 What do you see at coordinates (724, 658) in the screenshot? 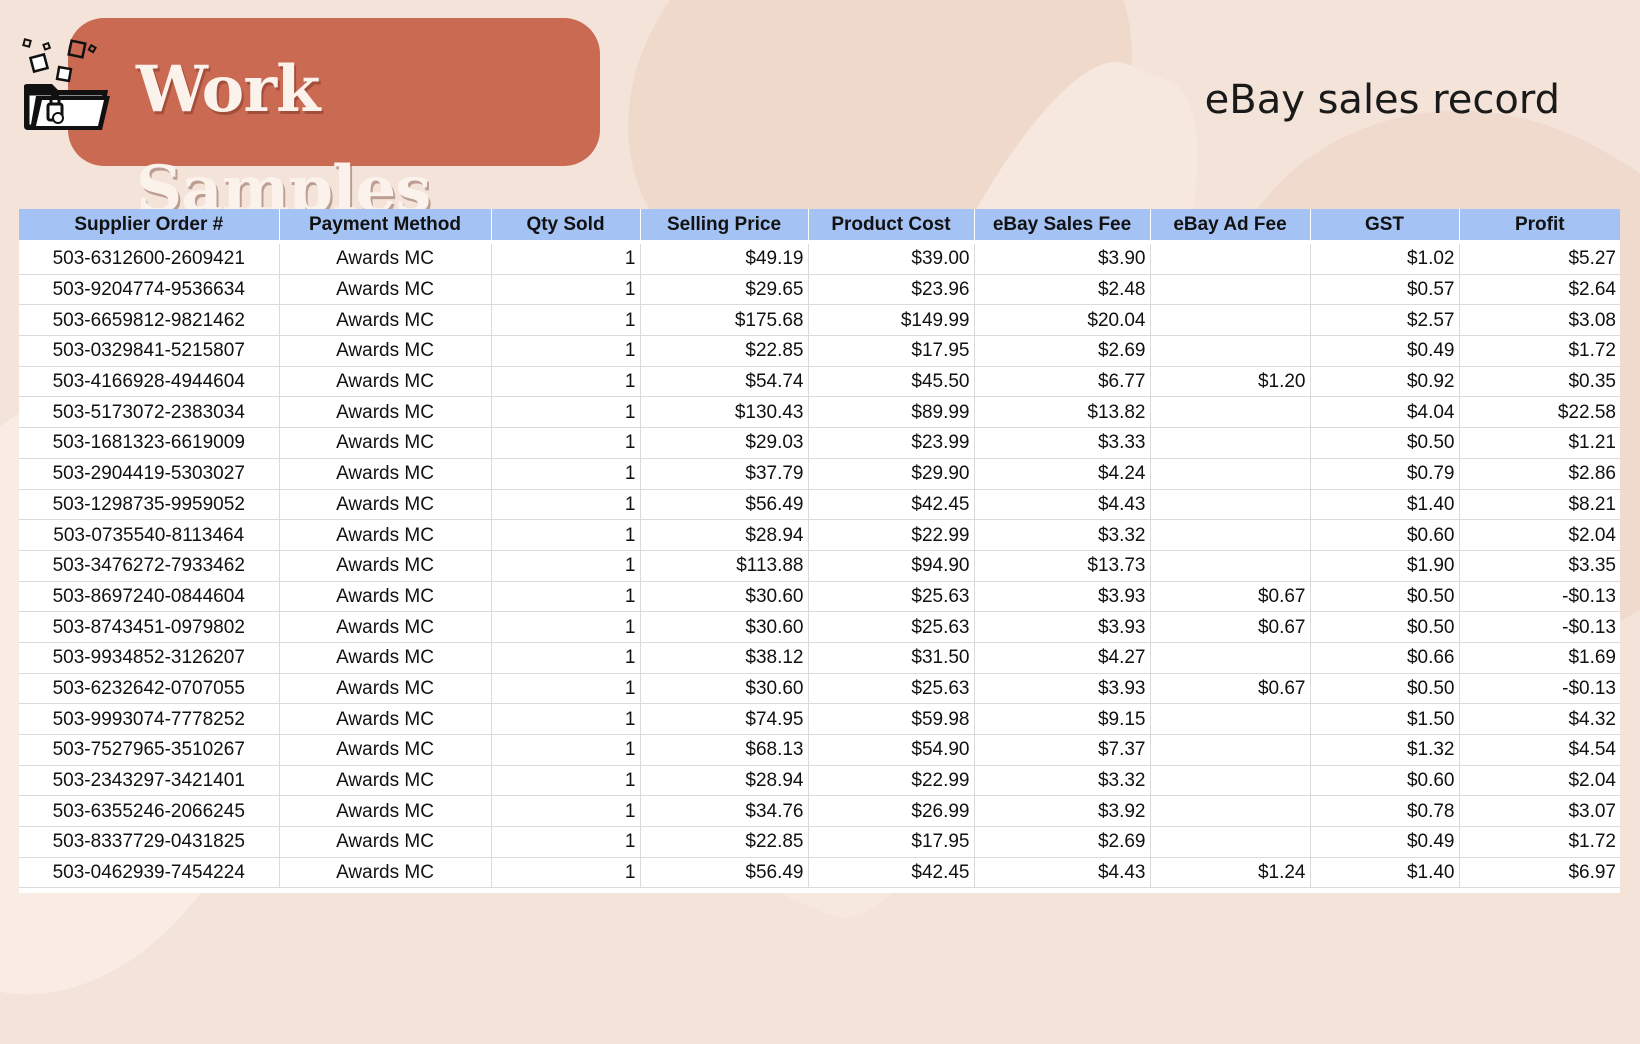
I see `cell-selling-price: $38.12` at bounding box center [724, 658].